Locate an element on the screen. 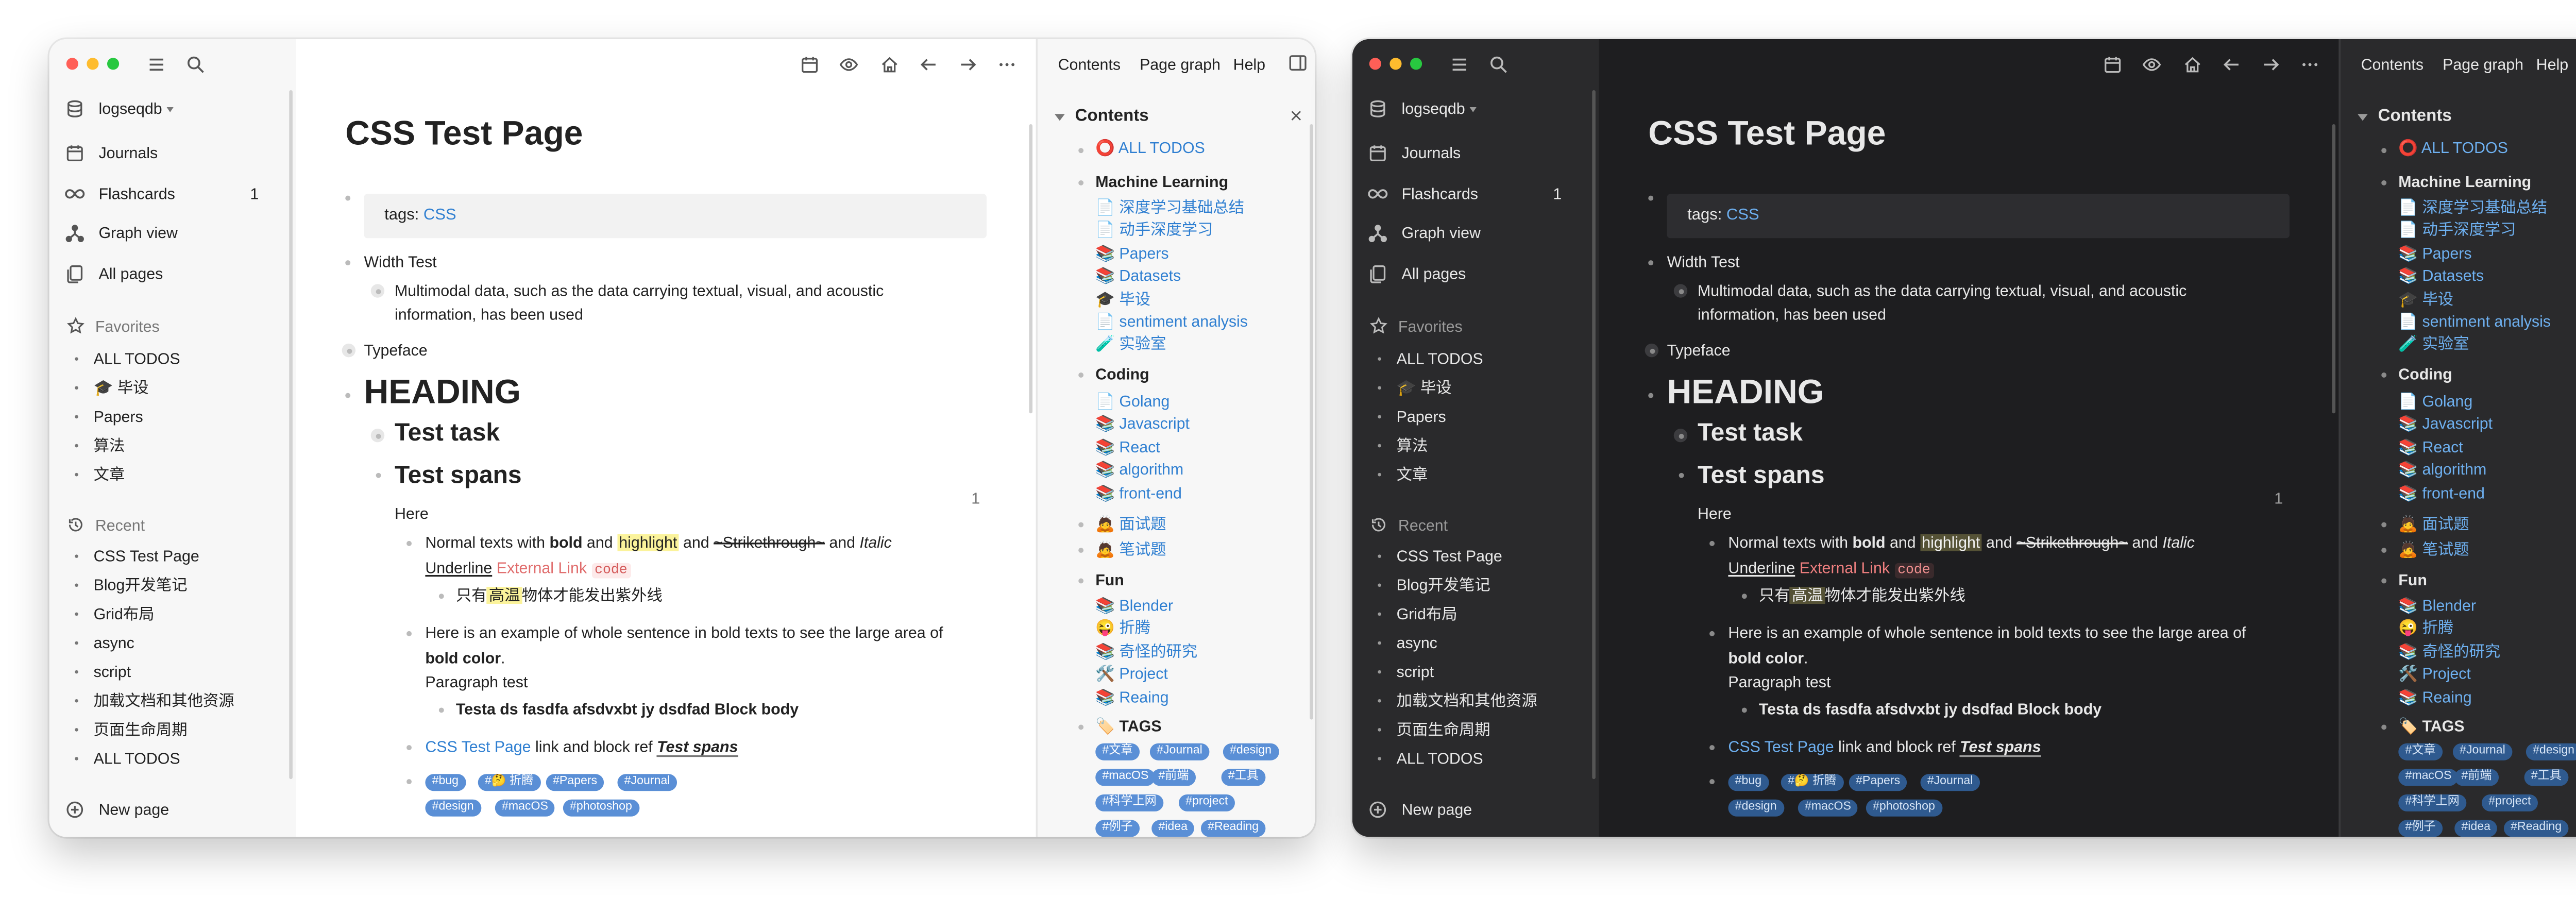  contents-link: 😜 折腾 is located at coordinates (1122, 629).